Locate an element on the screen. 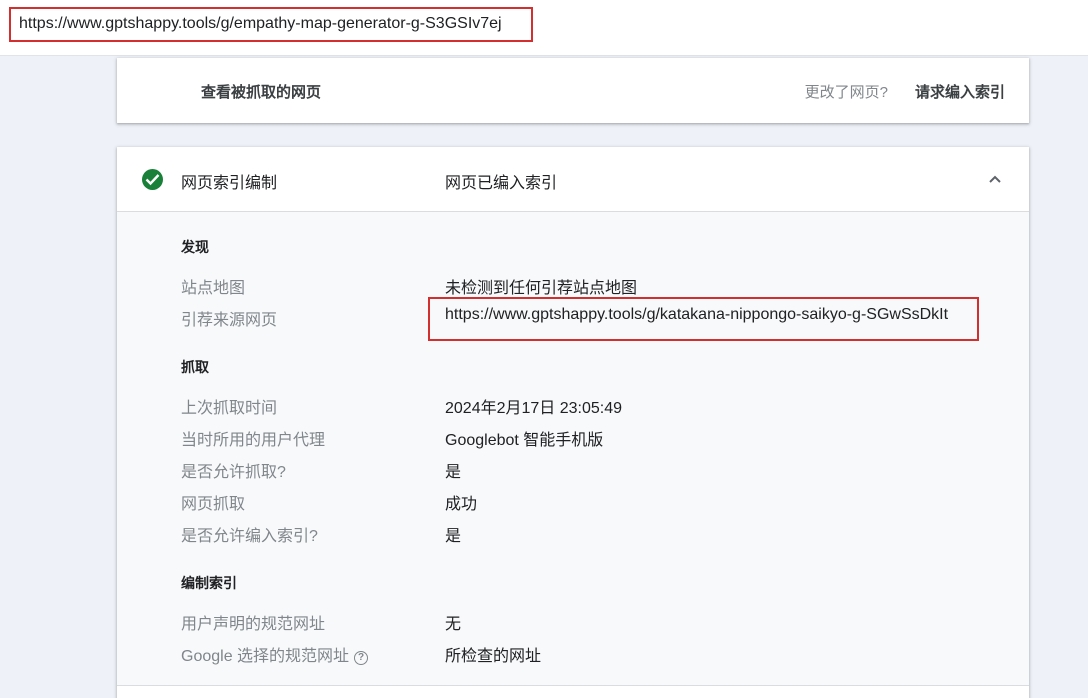  user-canonical-value: 无 is located at coordinates (453, 624).